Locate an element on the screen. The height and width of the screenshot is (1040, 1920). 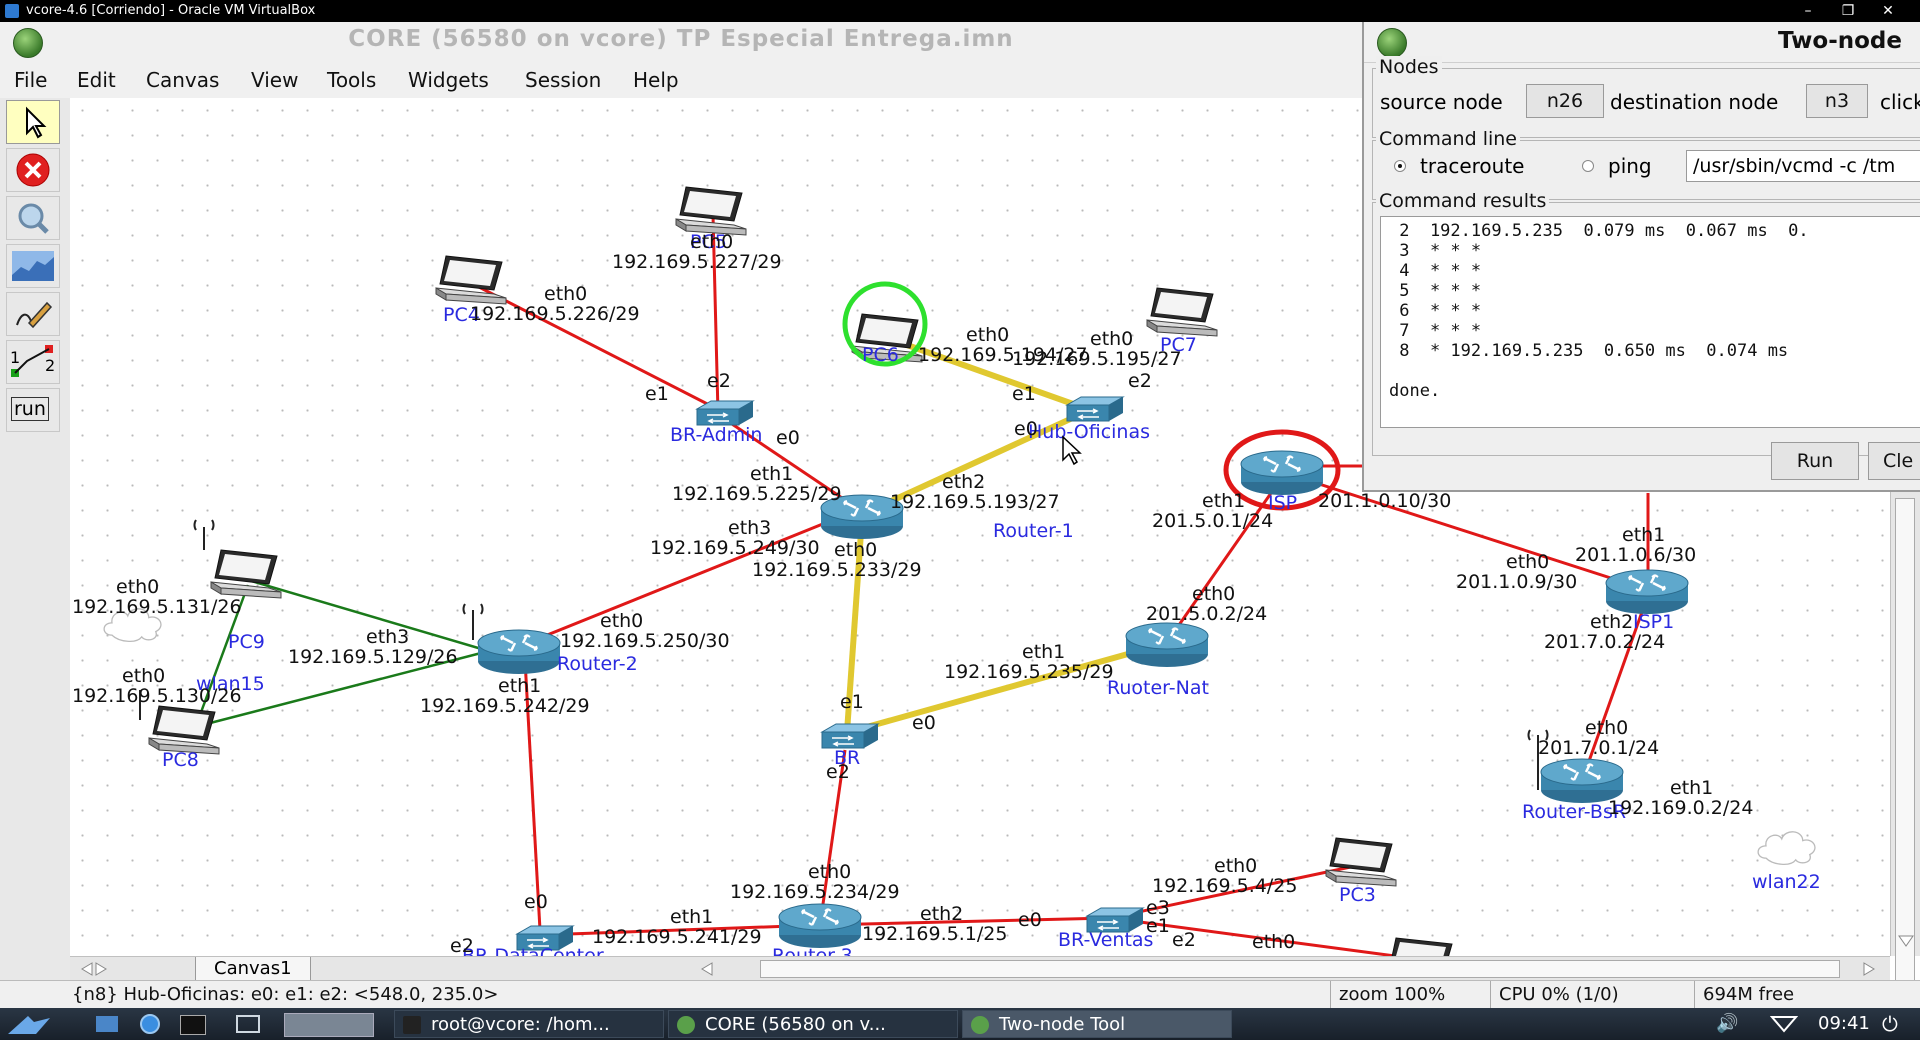
ip-r1-eth3: 192.169.5.249/30 is located at coordinates (735, 548).